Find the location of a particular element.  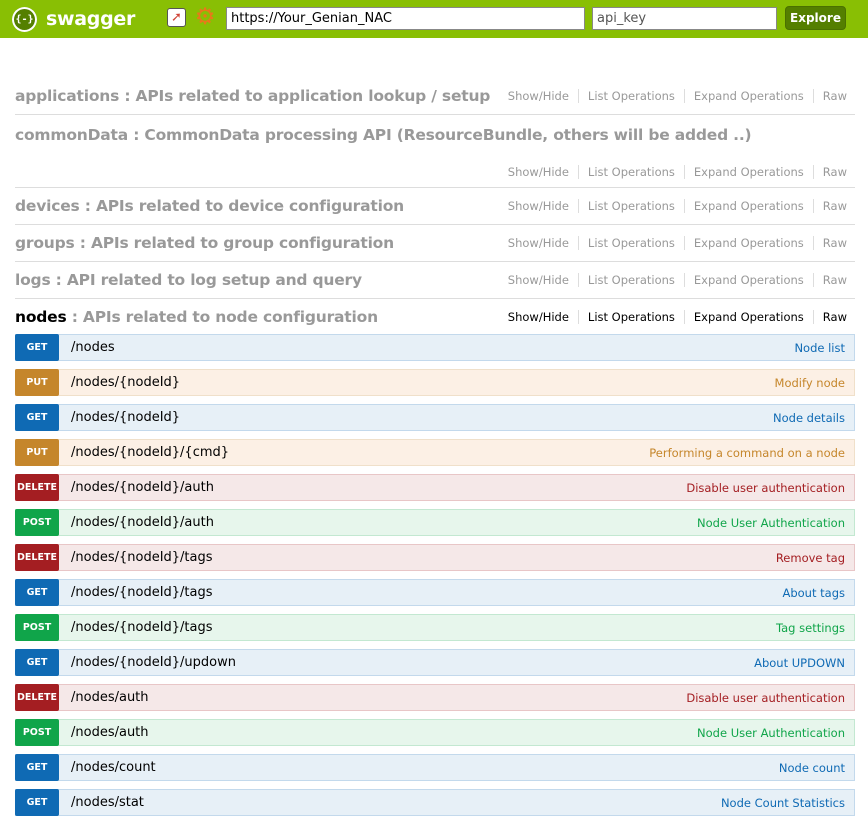

resource-description: : APIs related to node configuration is located at coordinates (222, 317).